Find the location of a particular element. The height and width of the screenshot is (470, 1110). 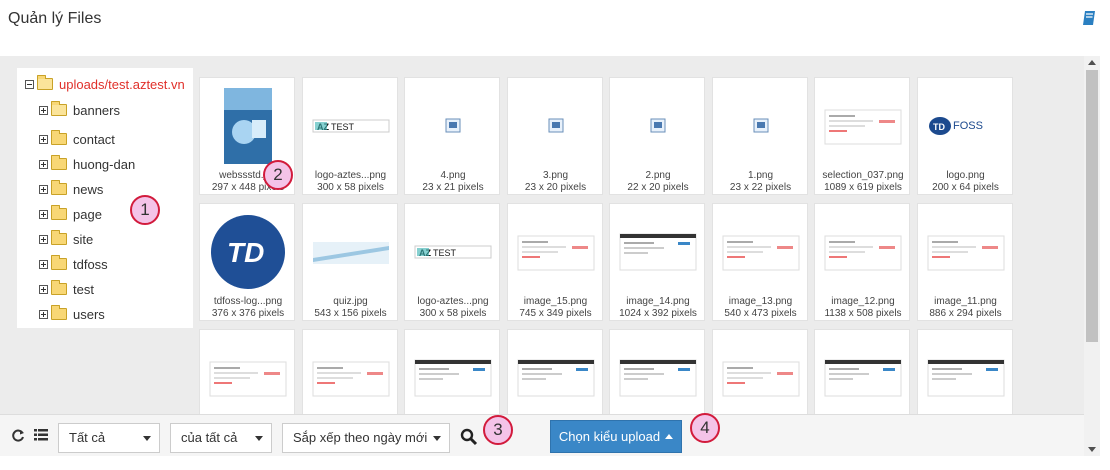

file-type-select: Tất cả is located at coordinates (109, 438).